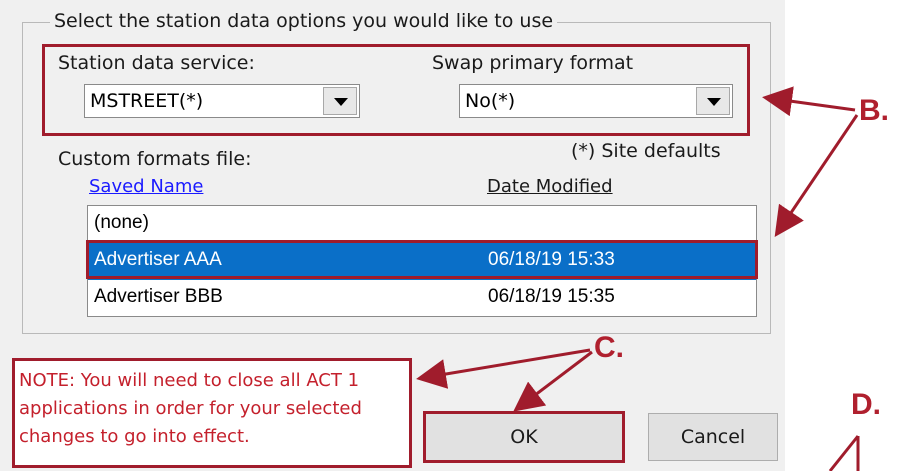  Describe the element at coordinates (844, 453) in the screenshot. I see `arrow-d-diag` at that location.